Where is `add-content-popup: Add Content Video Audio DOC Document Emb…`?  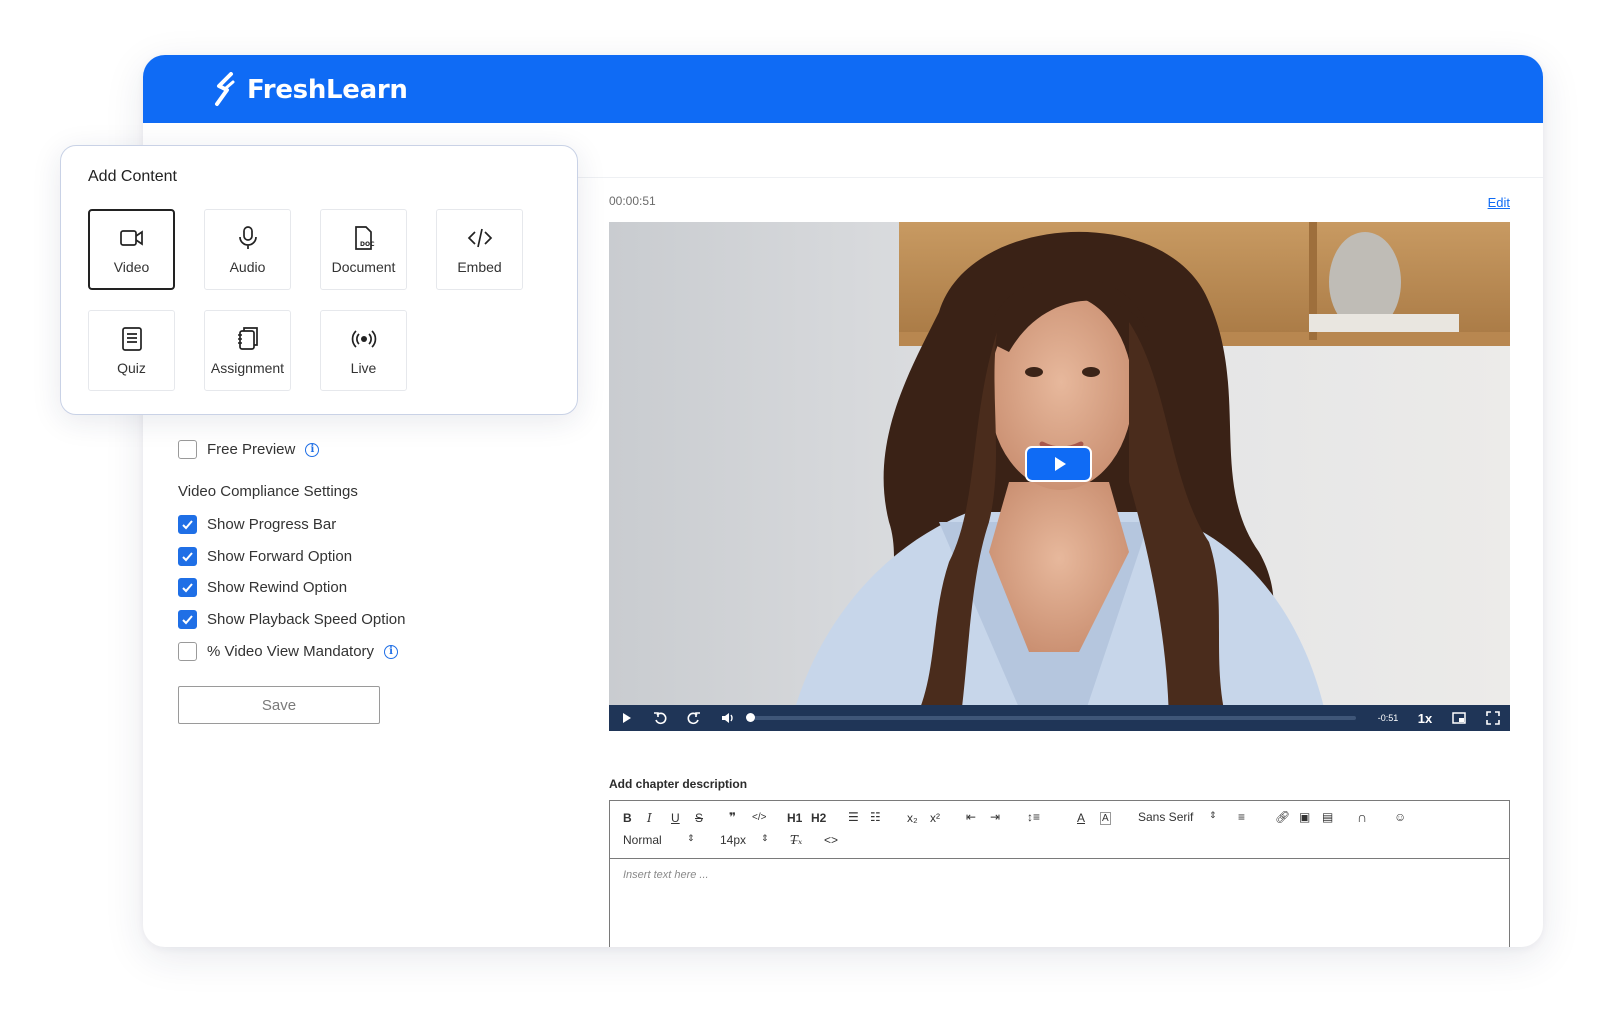 add-content-popup: Add Content Video Audio DOC Document Emb… is located at coordinates (319, 280).